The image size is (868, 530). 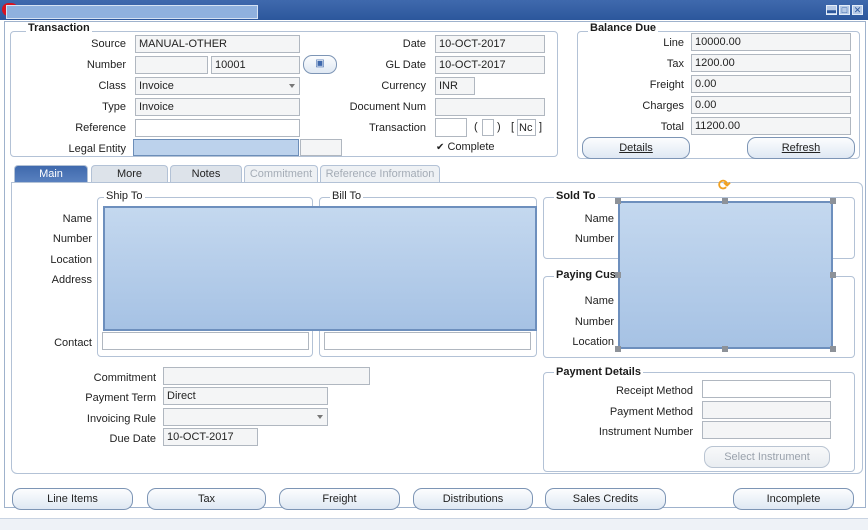 I want to click on ship-contact-field, so click(x=205, y=341).